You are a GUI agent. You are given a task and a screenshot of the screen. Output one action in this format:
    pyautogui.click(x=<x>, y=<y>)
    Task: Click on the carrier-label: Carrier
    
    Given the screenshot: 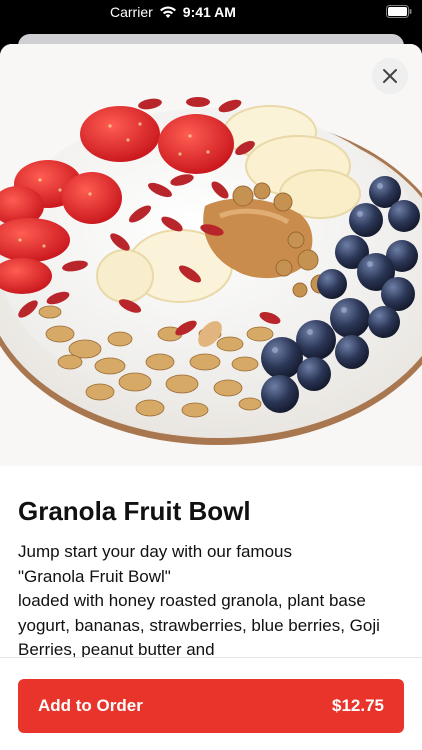 What is the action you would take?
    pyautogui.click(x=131, y=12)
    